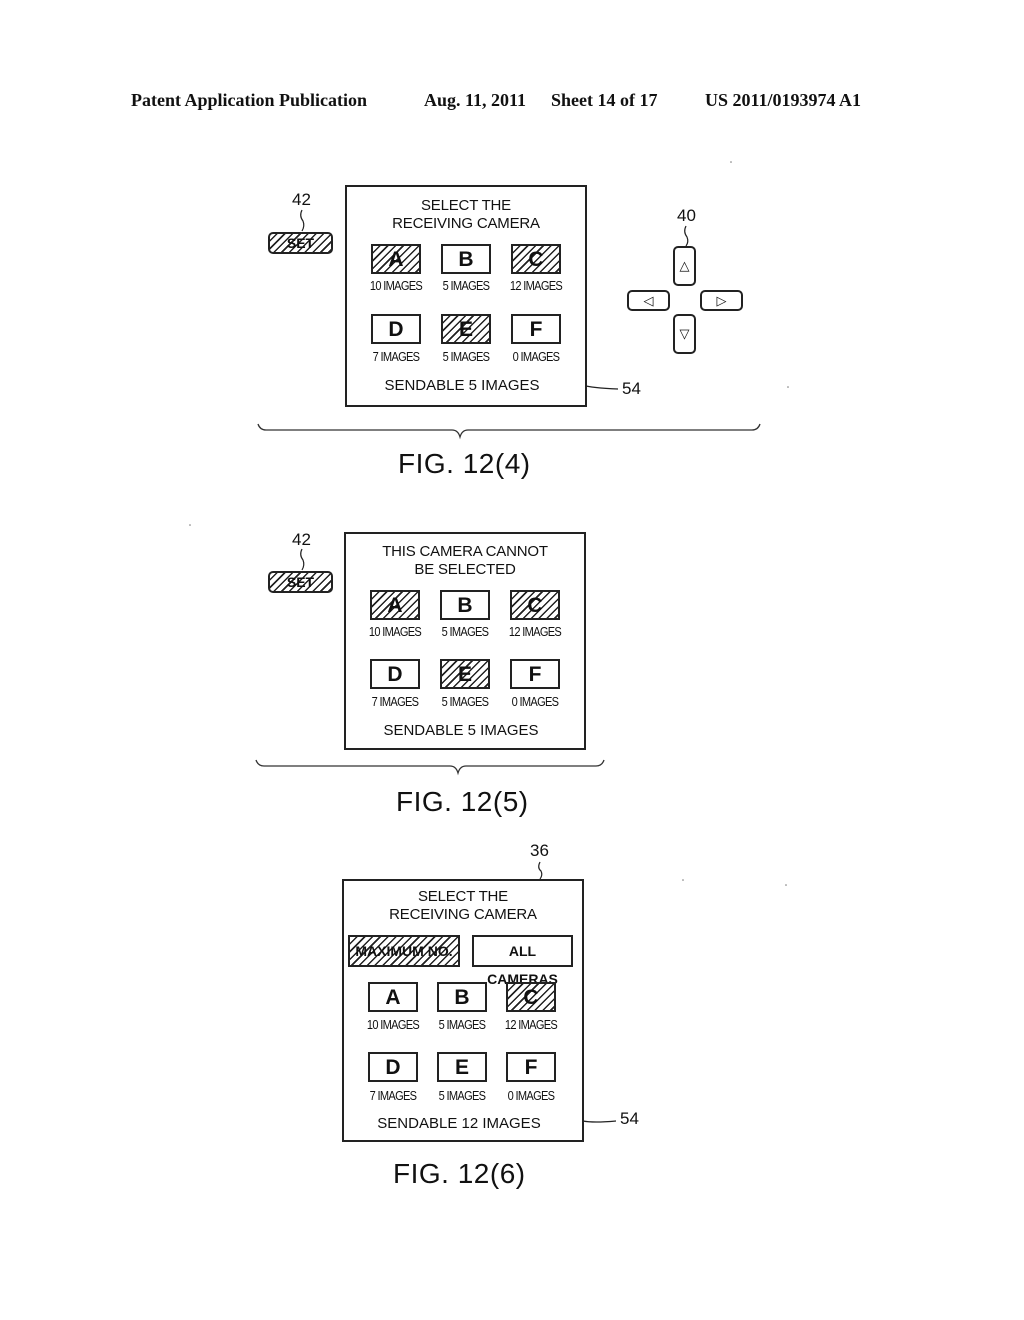 The width and height of the screenshot is (1024, 1320). I want to click on dpad-up-button: △, so click(684, 266).